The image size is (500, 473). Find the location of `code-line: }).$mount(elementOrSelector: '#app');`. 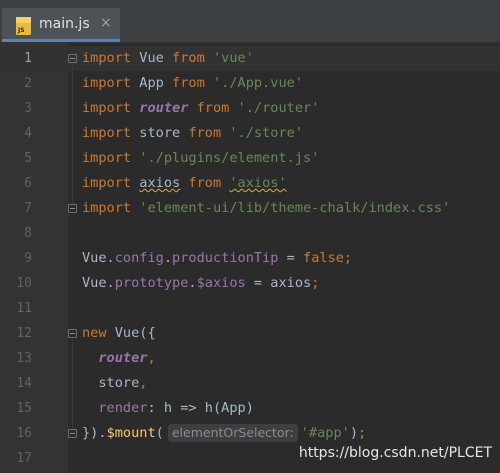

code-line: }).$mount(elementOrSelector: '#app'); is located at coordinates (291, 433).